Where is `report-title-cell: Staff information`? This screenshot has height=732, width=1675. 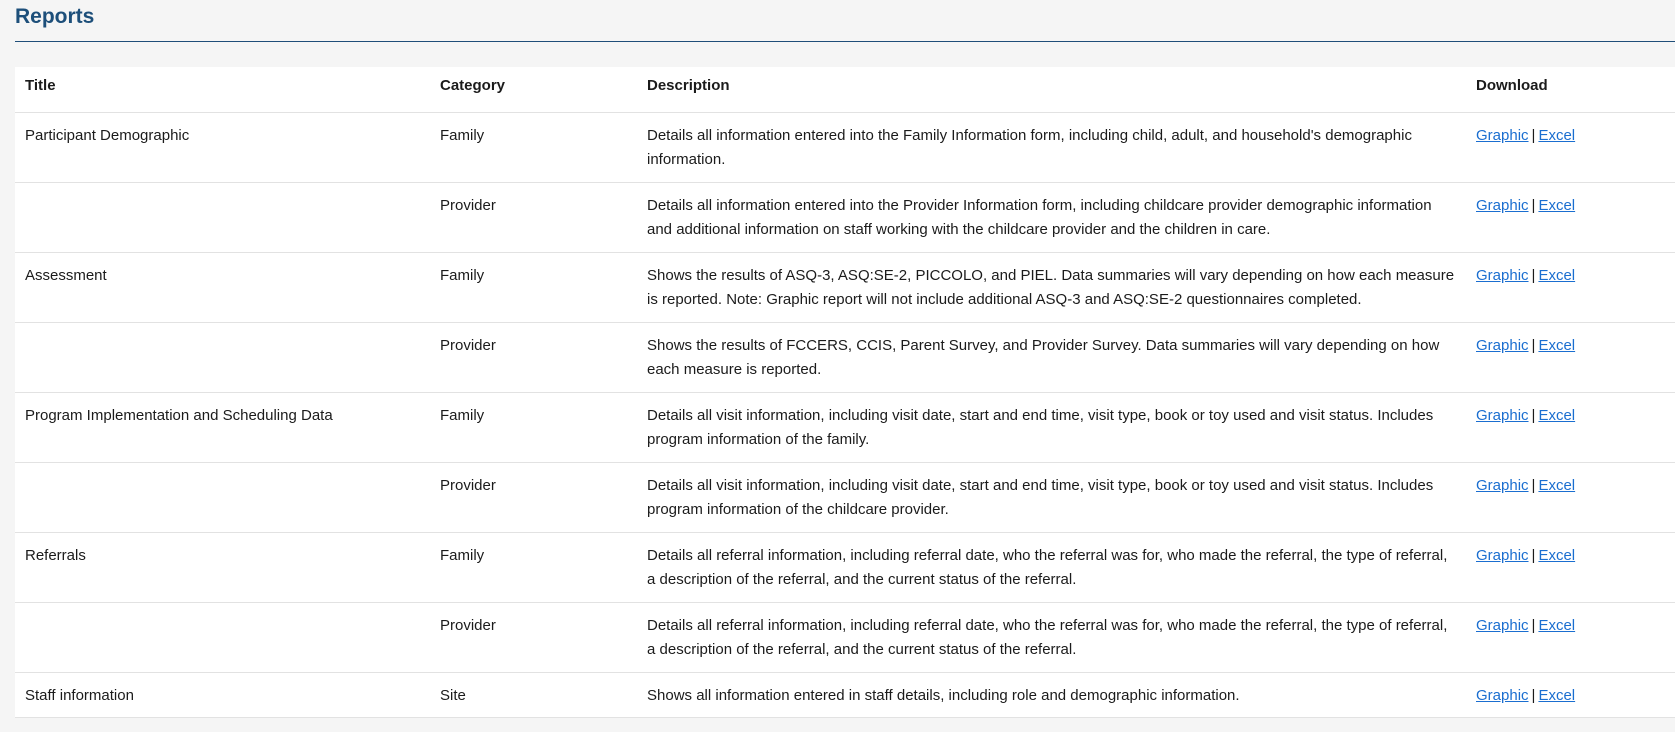
report-title-cell: Staff information is located at coordinates (222, 695).